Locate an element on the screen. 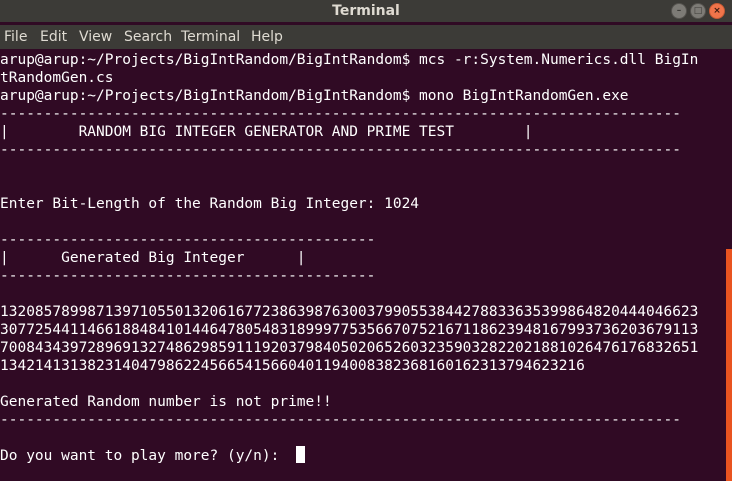 The height and width of the screenshot is (481, 732). terminal-scrollbar is located at coordinates (729, 365).